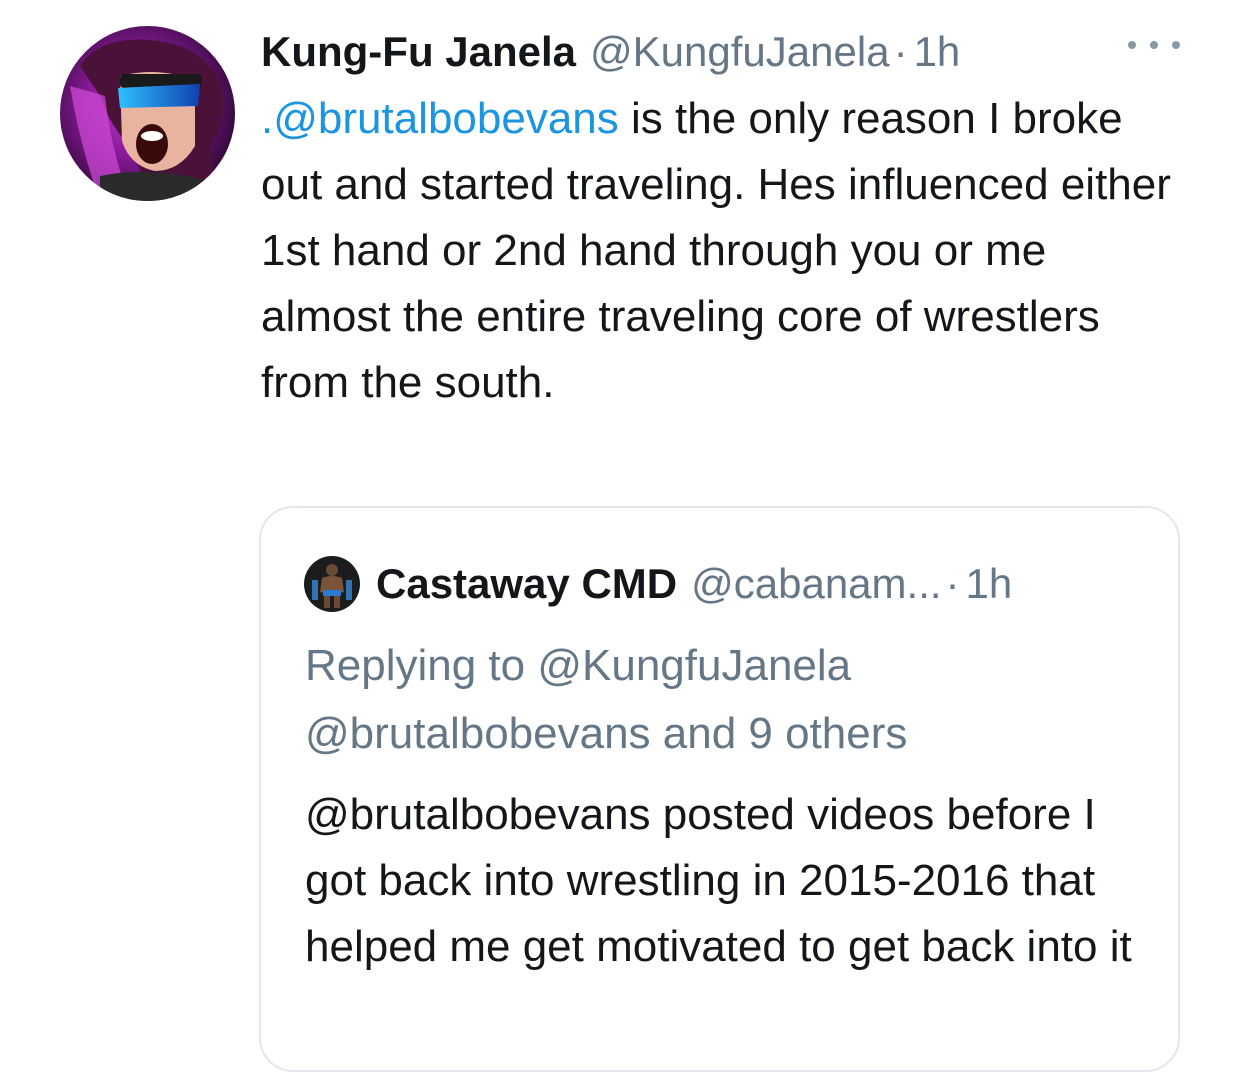 This screenshot has height=1074, width=1242. Describe the element at coordinates (740, 52) in the screenshot. I see `author-handle: @KungfuJanela` at that location.